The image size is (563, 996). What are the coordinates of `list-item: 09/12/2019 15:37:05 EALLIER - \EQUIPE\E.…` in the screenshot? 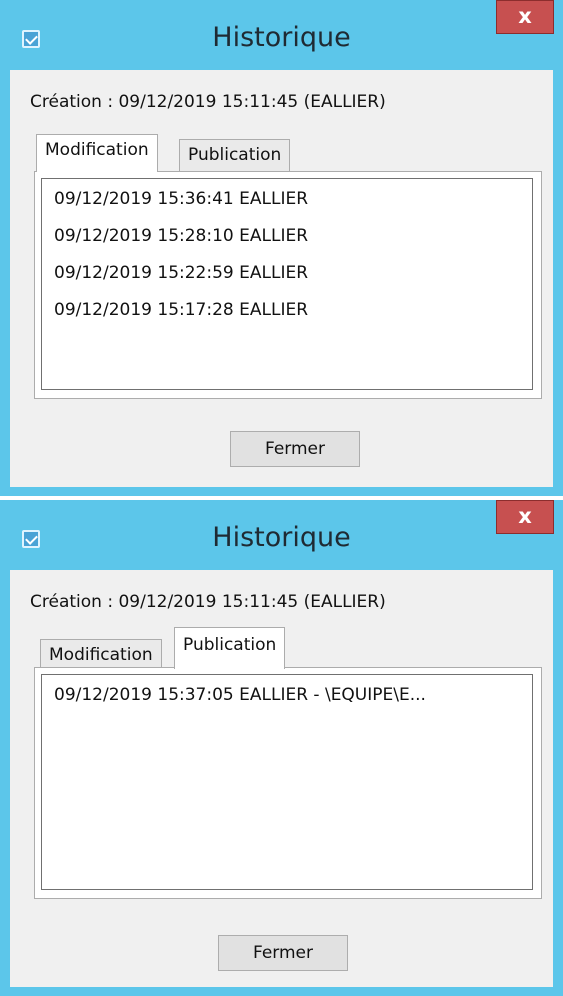 It's located at (240, 695).